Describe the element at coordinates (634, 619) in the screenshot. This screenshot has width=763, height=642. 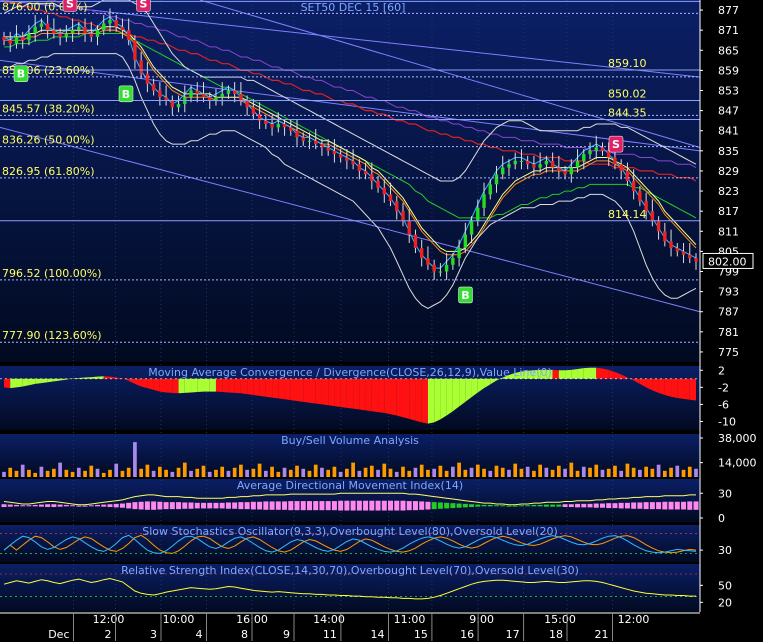
I see `time-label: 12:00` at that location.